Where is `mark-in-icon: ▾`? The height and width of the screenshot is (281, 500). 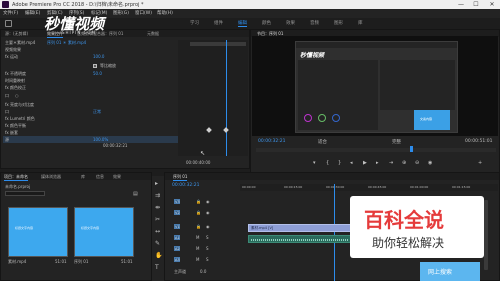
mark-in-icon: ▾ is located at coordinates (314, 163).